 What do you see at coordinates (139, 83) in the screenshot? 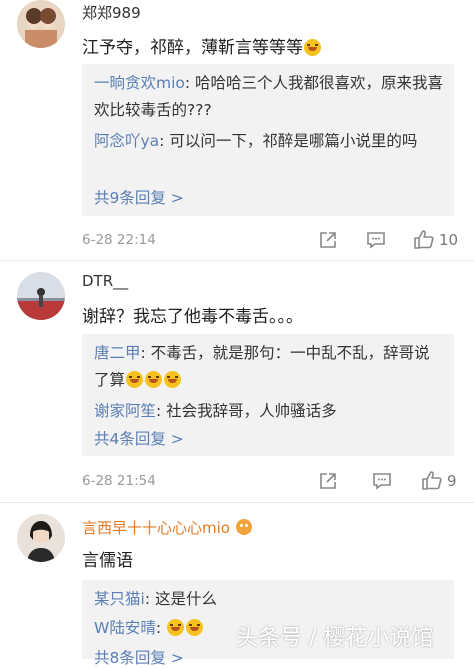
I see `reply-username: 一晌贪欢mio` at bounding box center [139, 83].